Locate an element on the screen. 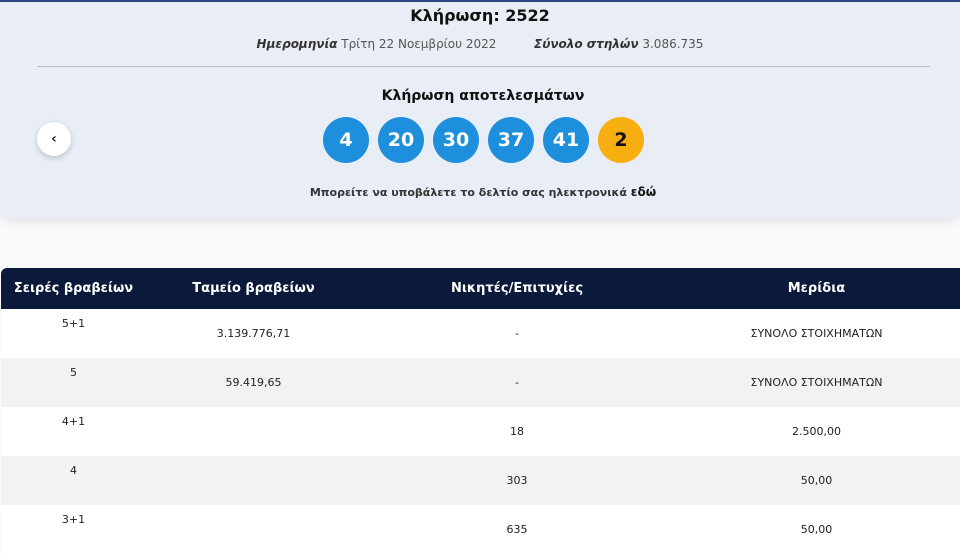 The image size is (960, 554). number-ball: 20 is located at coordinates (401, 140).